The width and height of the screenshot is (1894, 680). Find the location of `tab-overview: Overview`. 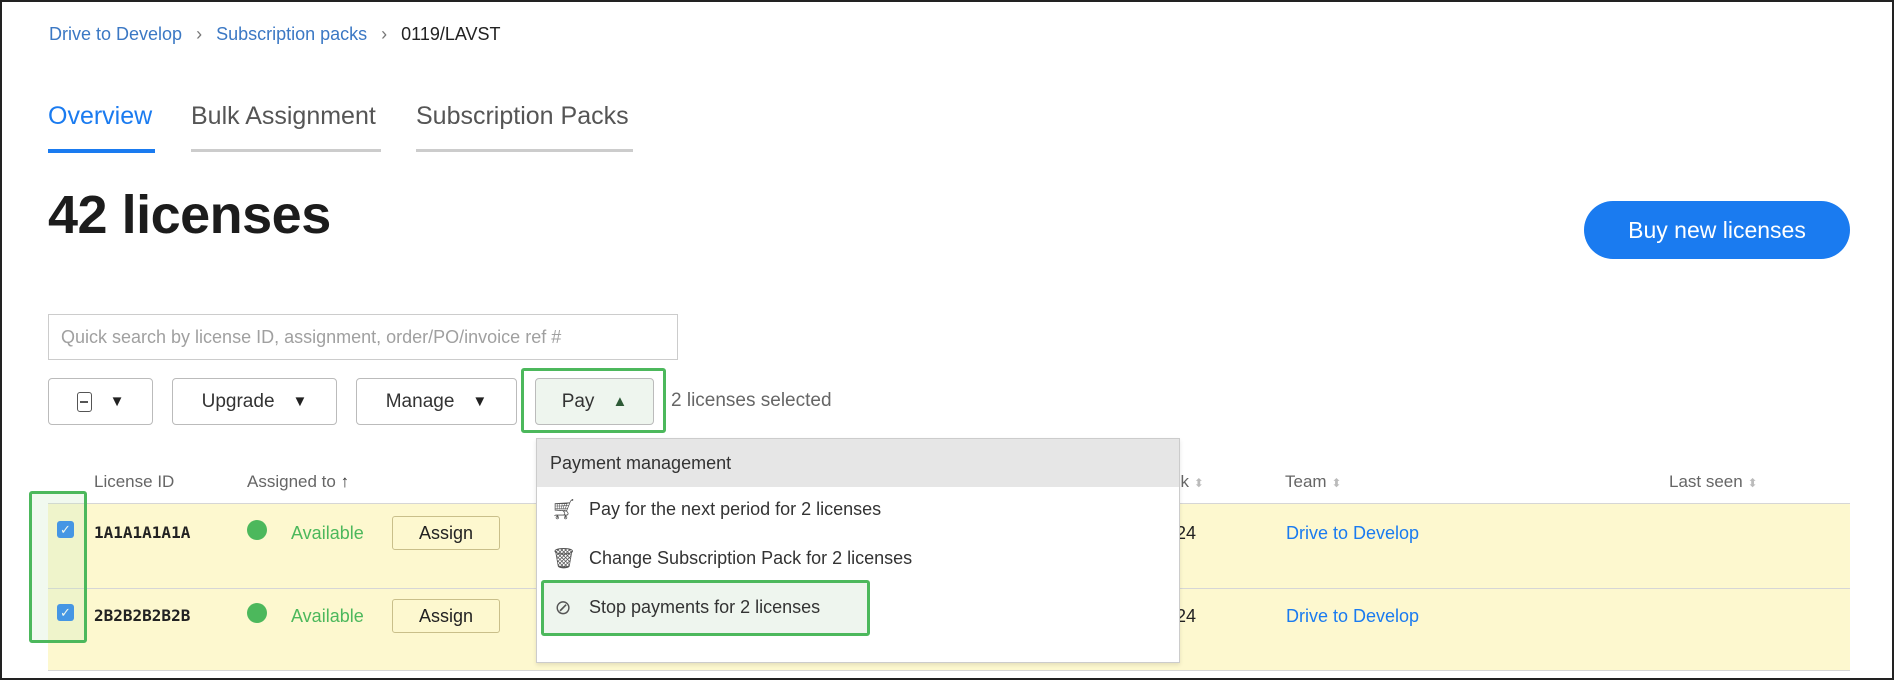

tab-overview: Overview is located at coordinates (101, 127).